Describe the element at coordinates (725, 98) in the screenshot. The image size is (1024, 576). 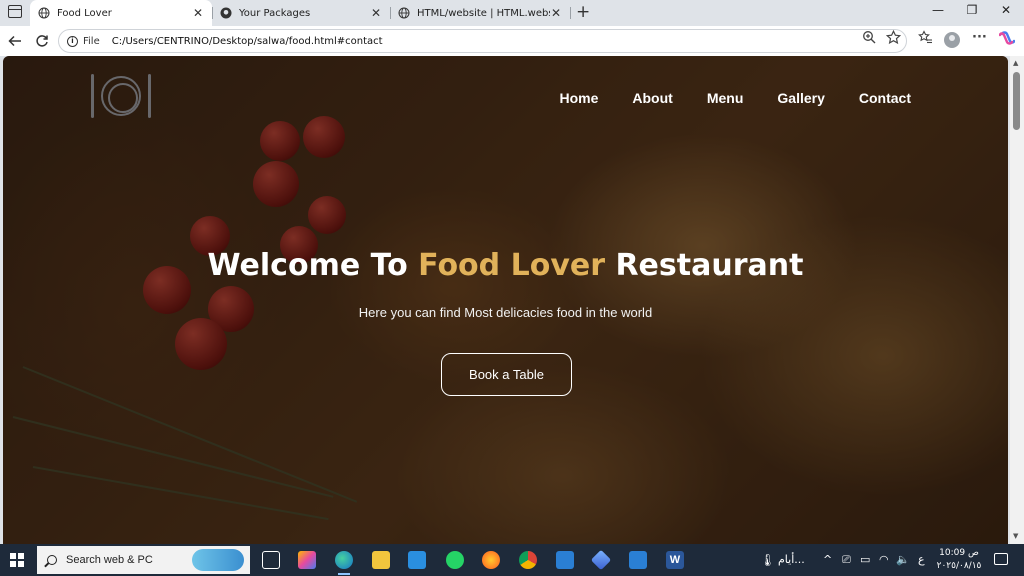
I see `nav-menu: Menu` at that location.